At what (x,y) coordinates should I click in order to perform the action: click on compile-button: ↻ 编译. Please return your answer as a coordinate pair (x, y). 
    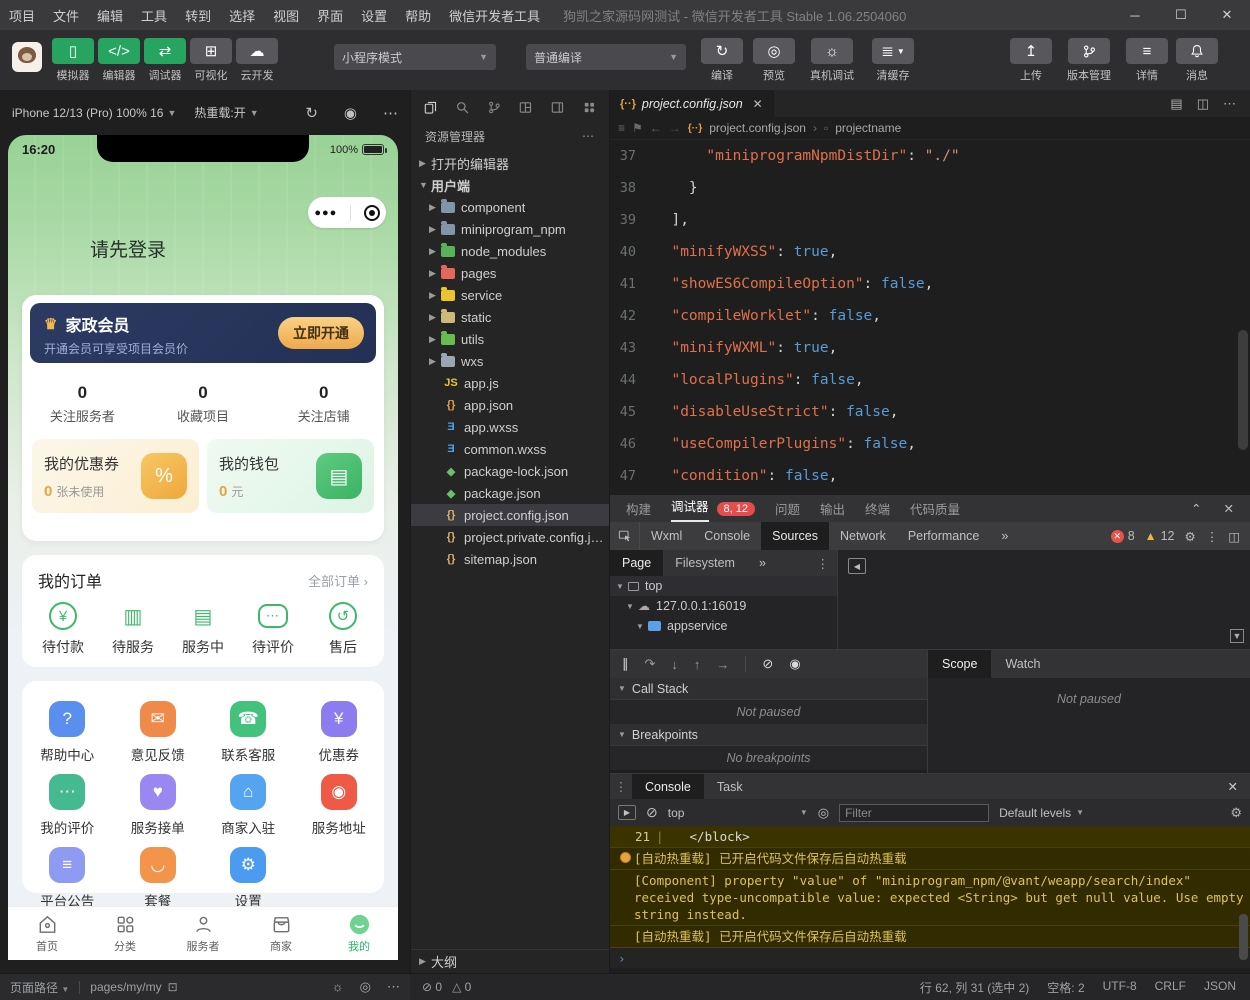
    Looking at the image, I should click on (722, 60).